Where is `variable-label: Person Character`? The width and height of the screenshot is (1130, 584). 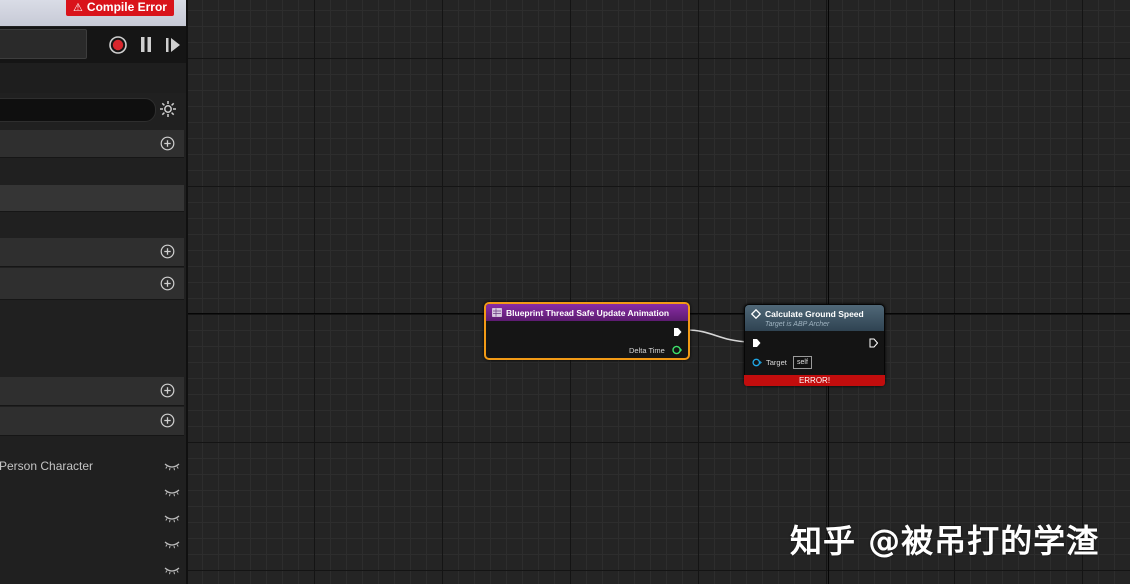 variable-label: Person Character is located at coordinates (47, 466).